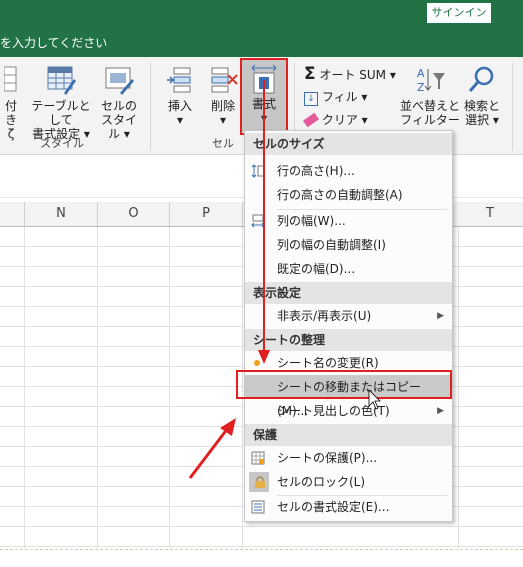 This screenshot has height=567, width=523. What do you see at coordinates (374, 399) in the screenshot?
I see `mouse-cursor-icon` at bounding box center [374, 399].